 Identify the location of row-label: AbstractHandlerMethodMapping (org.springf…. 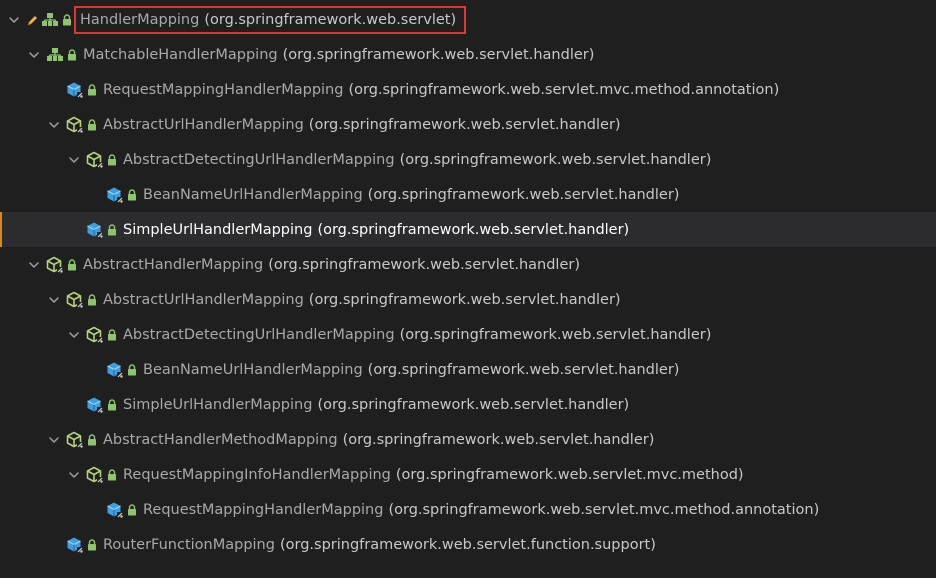
(378, 440).